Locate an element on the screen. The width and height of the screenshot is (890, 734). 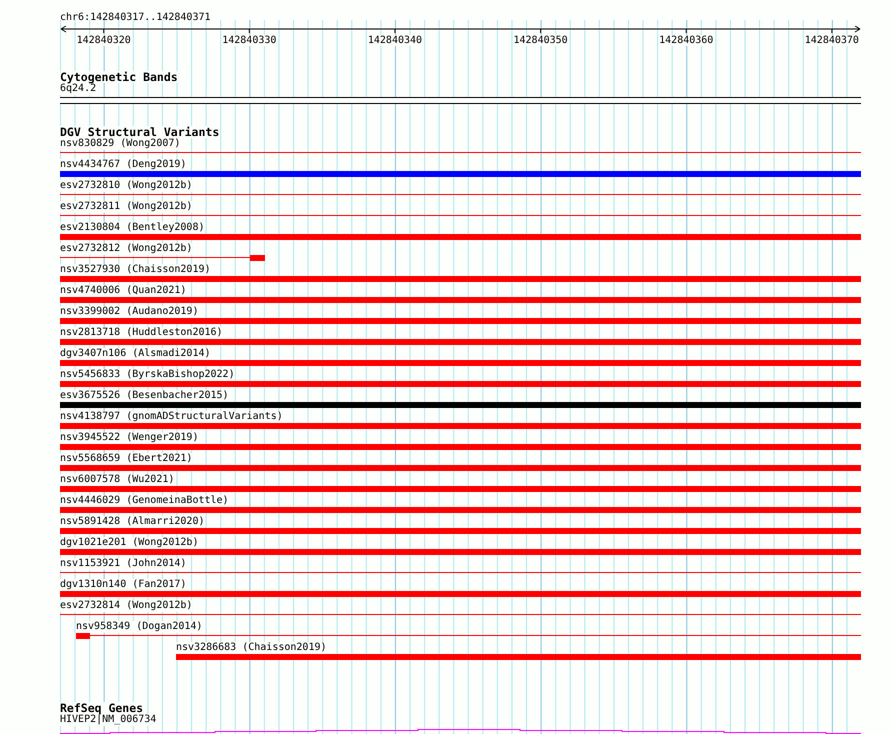
variant-label: nsv2813718 (Huddleston2016) is located at coordinates (141, 333).